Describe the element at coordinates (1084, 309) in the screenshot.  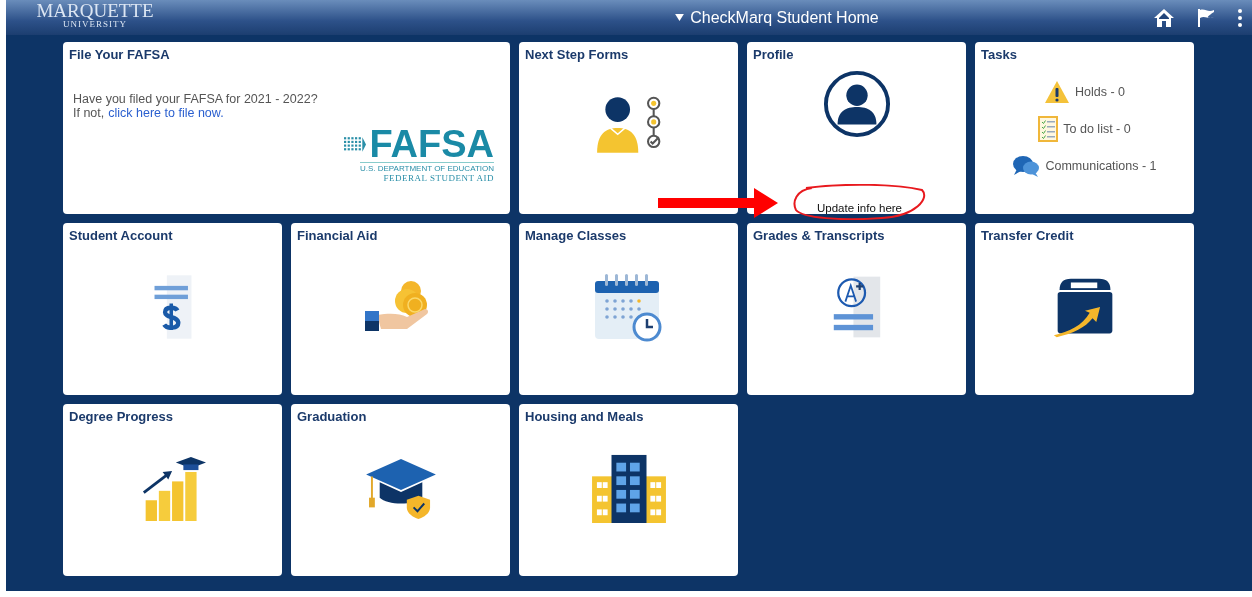
I see `tile: Transfer Credit` at that location.